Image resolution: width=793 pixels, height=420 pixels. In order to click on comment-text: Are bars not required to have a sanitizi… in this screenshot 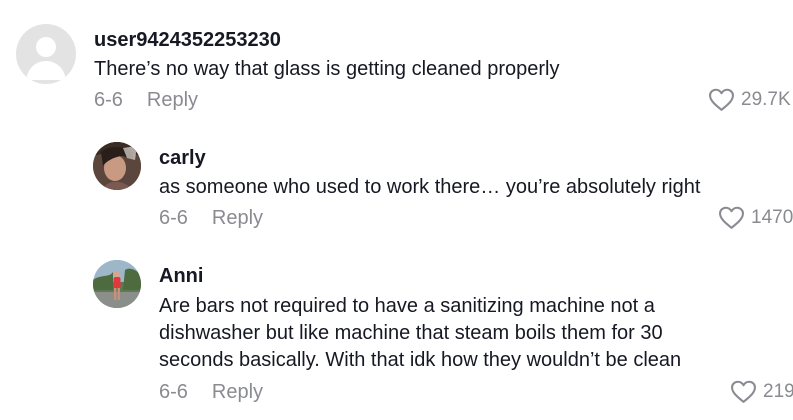, I will do `click(407, 306)`.